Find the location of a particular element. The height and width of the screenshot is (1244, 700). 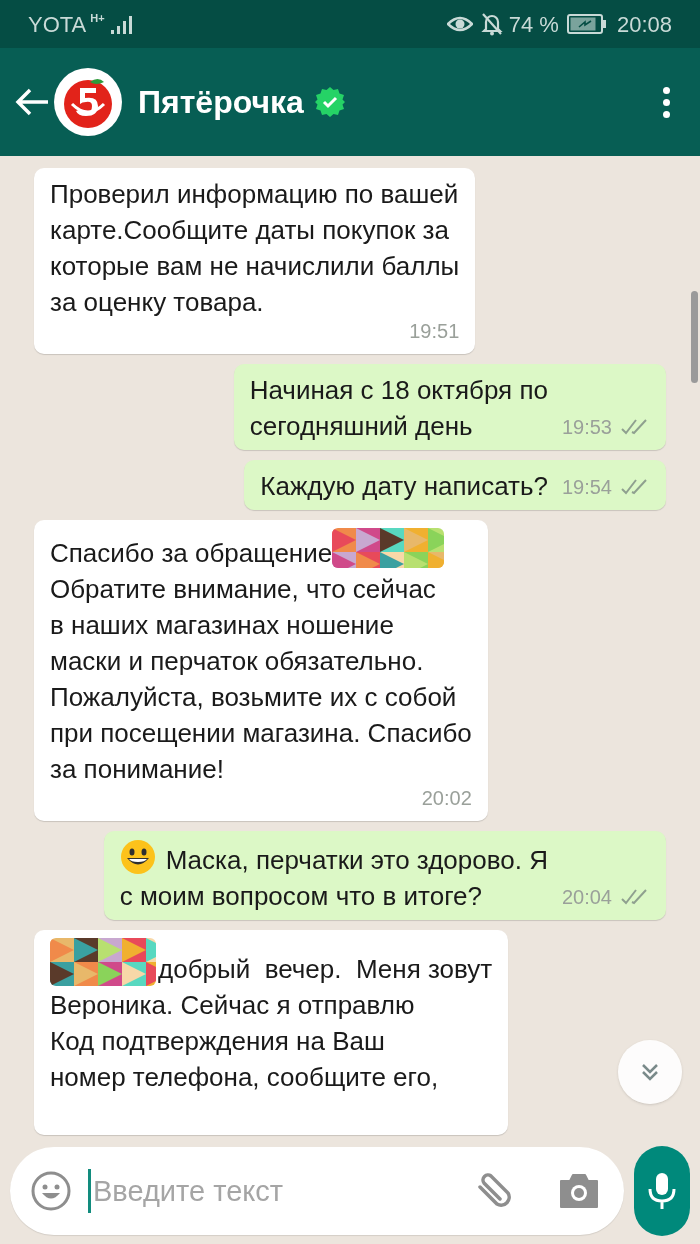

message-time: 19:53 is located at coordinates (586, 427).